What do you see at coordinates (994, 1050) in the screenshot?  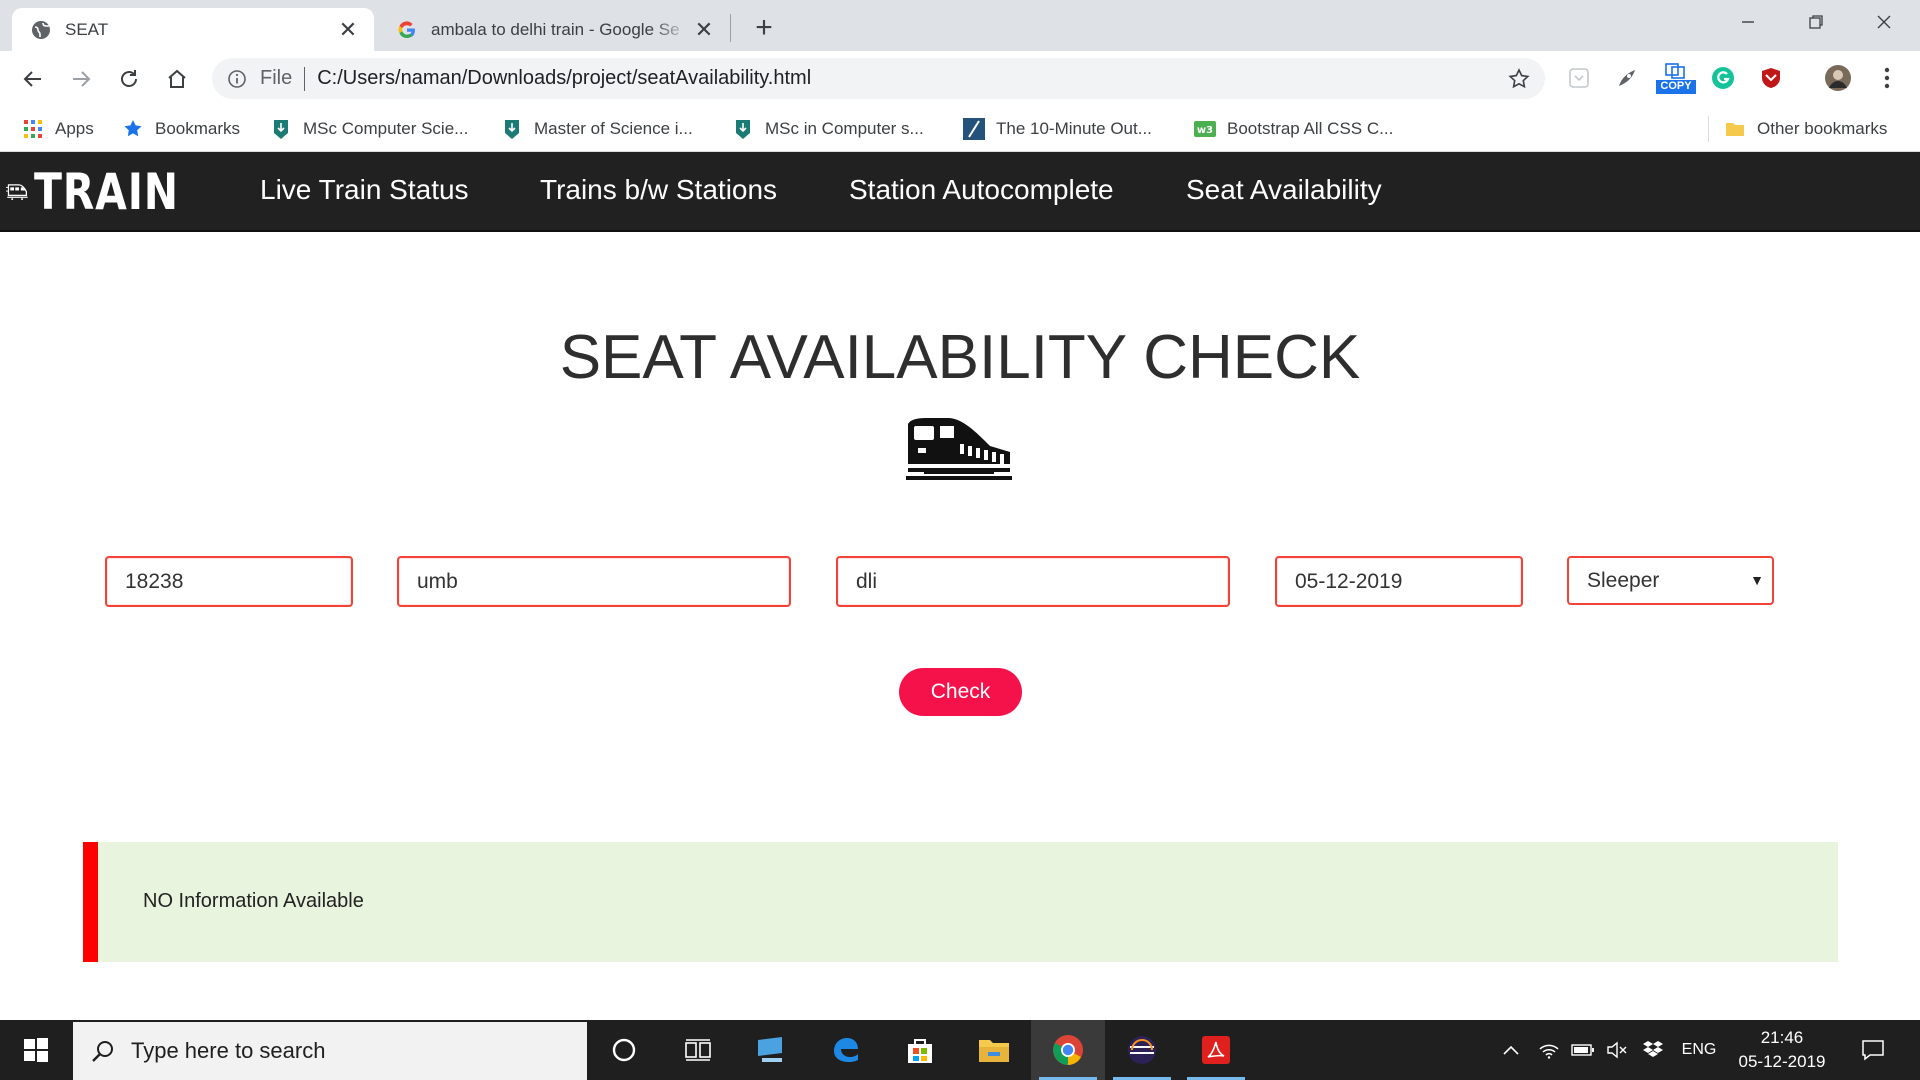 I see `file-explorer-icon` at bounding box center [994, 1050].